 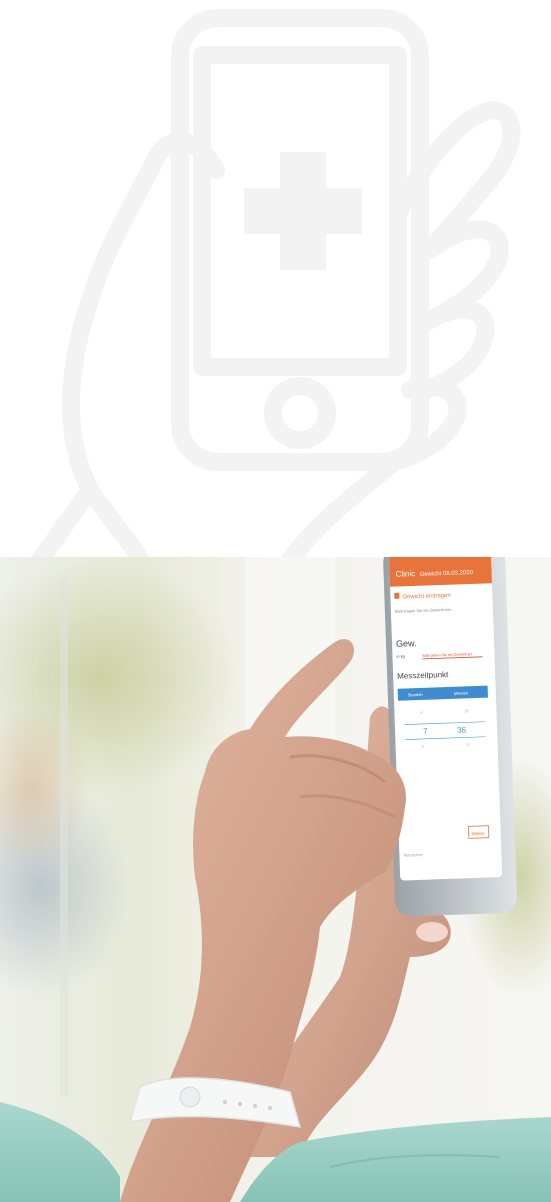 I want to click on phone-picker-minute: 36, so click(x=462, y=729).